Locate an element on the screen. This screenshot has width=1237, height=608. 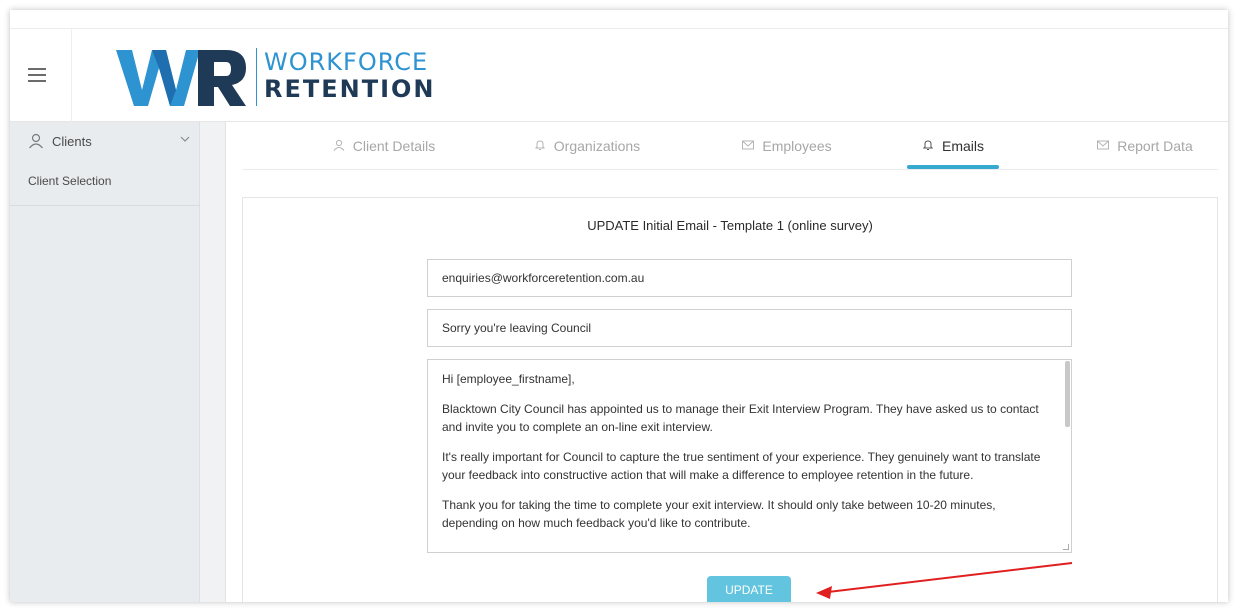
brand-logo: WORKFORCE RETENTION is located at coordinates (275, 78).